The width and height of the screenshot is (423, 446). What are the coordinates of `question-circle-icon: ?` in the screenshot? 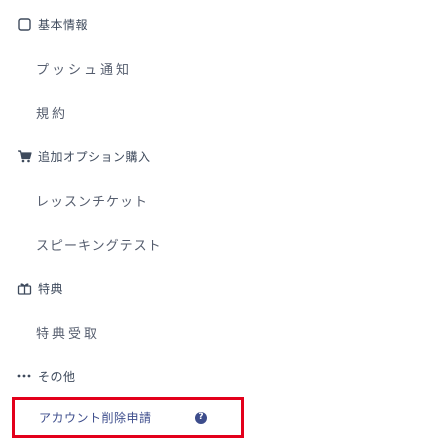 It's located at (201, 417).